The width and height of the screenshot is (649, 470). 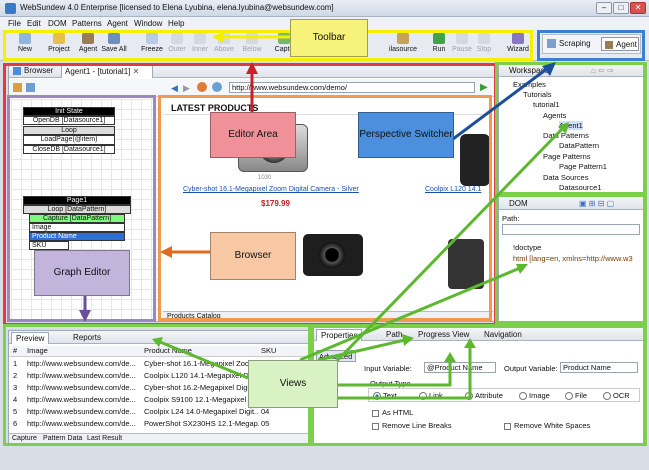 What do you see at coordinates (293, 384) in the screenshot?
I see `views-callout: Views` at bounding box center [293, 384].